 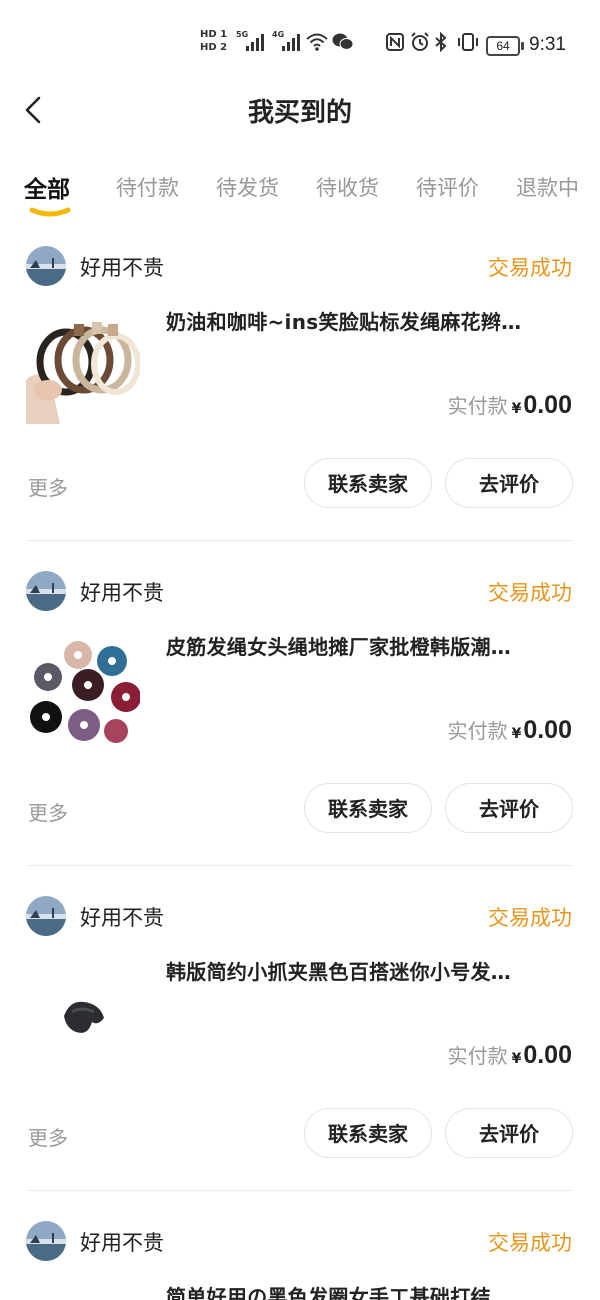 I want to click on signal-5g-label: 5G, so click(x=242, y=34).